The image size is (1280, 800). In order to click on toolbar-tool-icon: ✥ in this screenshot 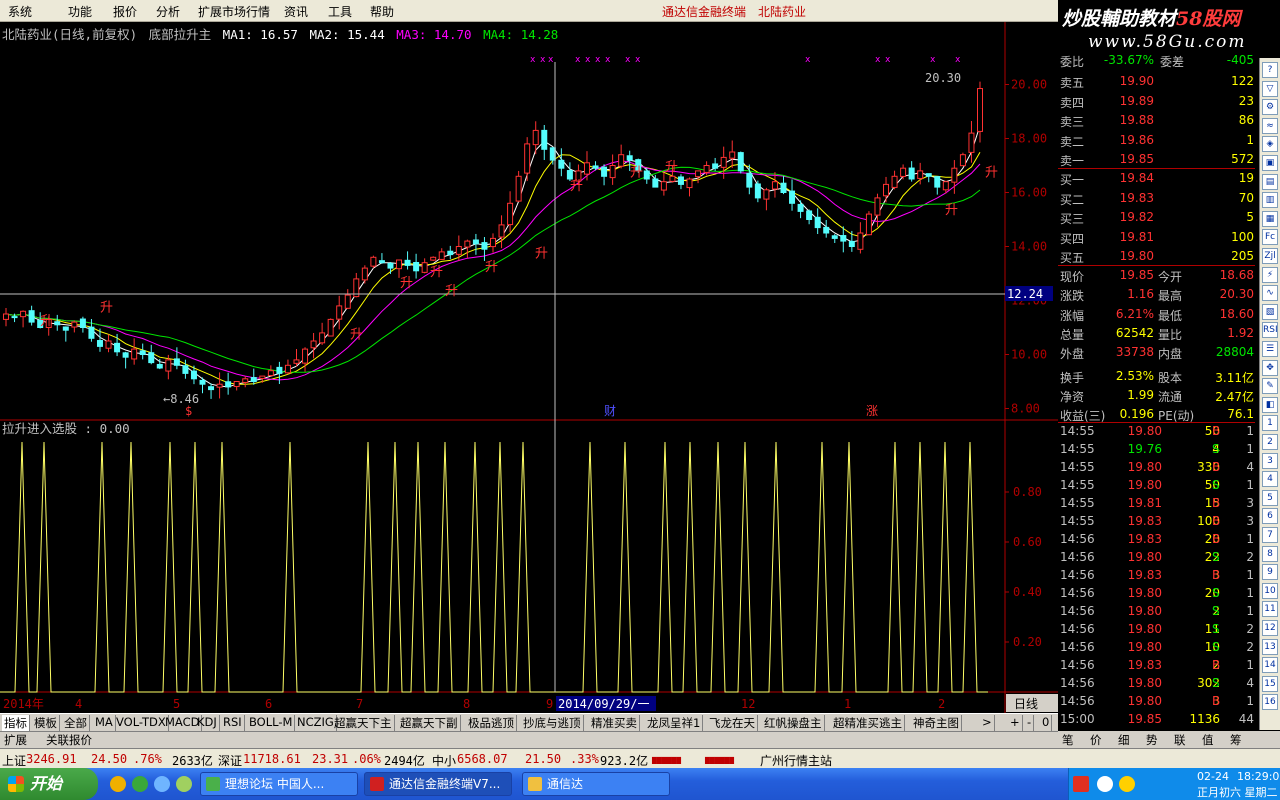, I will do `click(1270, 367)`.